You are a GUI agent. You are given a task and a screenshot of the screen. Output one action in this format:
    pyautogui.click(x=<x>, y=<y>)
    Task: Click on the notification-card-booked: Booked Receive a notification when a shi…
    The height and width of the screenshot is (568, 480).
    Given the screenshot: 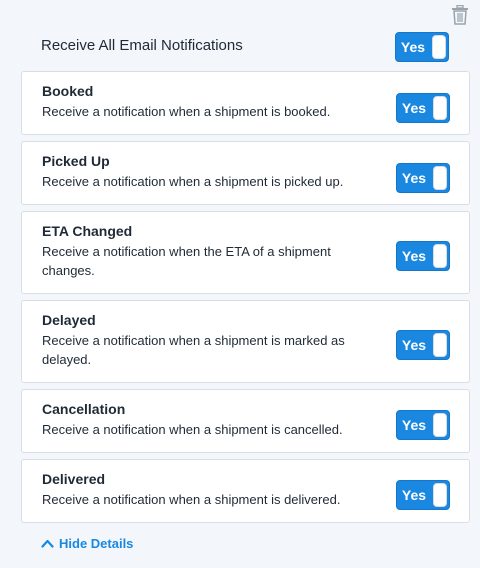 What is the action you would take?
    pyautogui.click(x=245, y=103)
    